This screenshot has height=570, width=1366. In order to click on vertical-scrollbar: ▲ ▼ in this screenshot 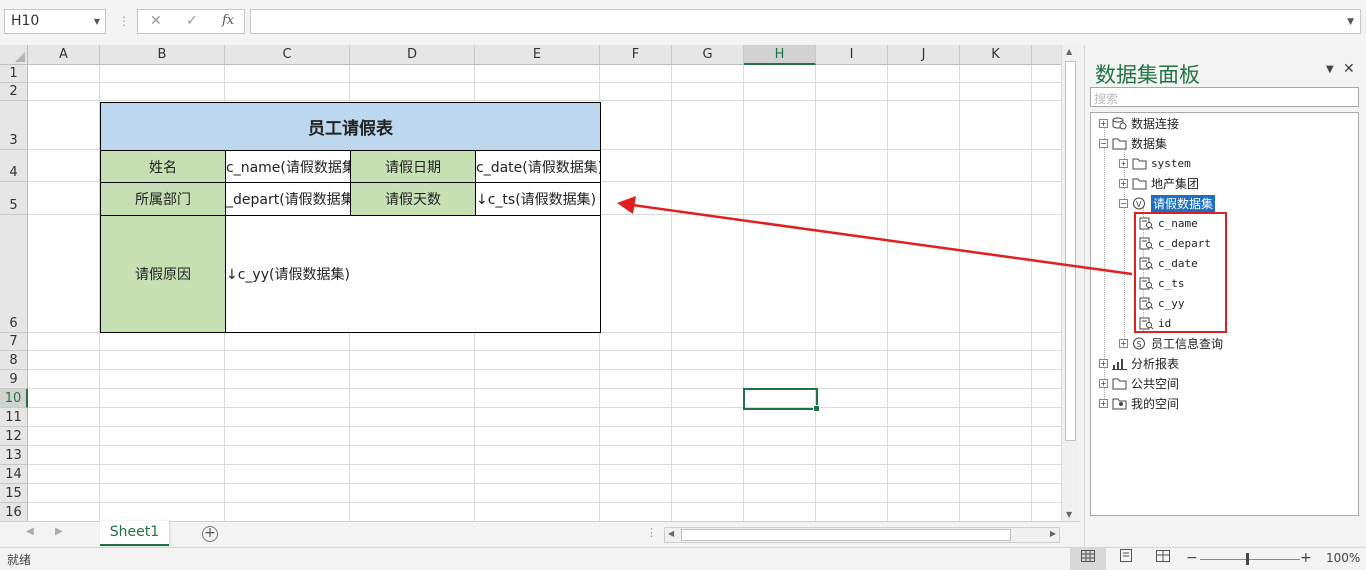, I will do `click(1070, 283)`.